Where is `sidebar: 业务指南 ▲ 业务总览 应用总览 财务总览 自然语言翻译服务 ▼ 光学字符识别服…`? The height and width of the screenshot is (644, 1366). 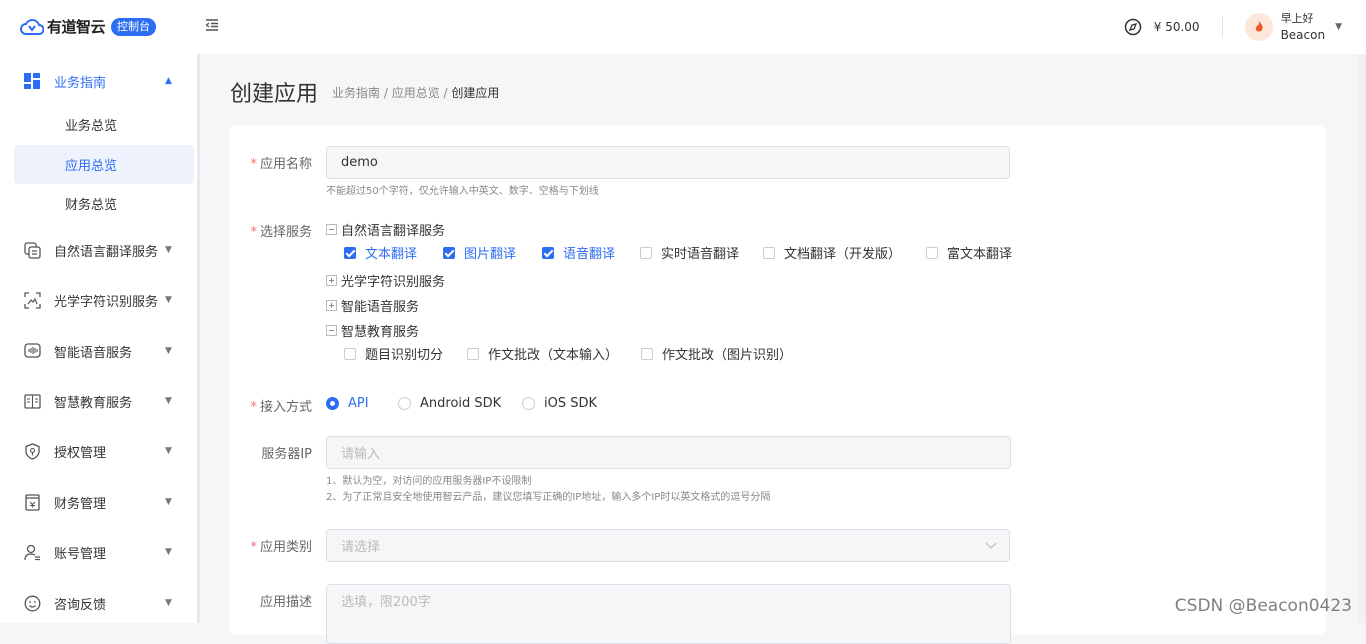 sidebar: 业务指南 ▲ 业务总览 应用总览 财务总览 自然语言翻译服务 ▼ 光学字符识别服… is located at coordinates (100, 338).